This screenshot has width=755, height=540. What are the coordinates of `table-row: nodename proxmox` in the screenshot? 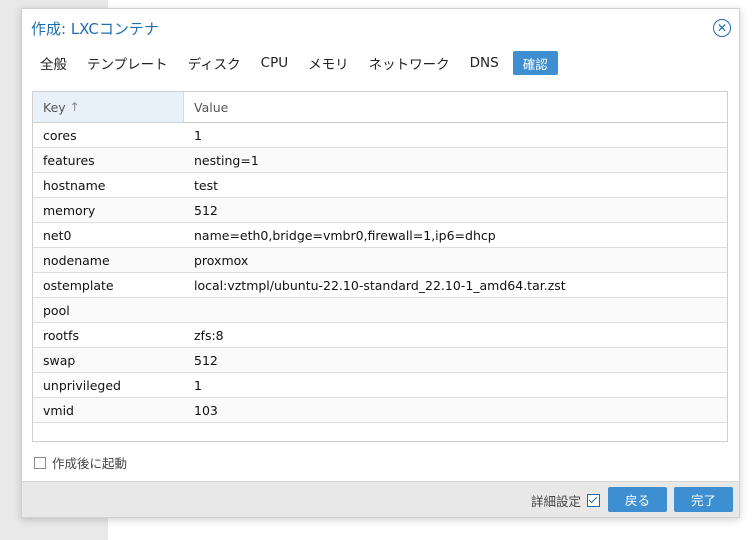 It's located at (380, 260).